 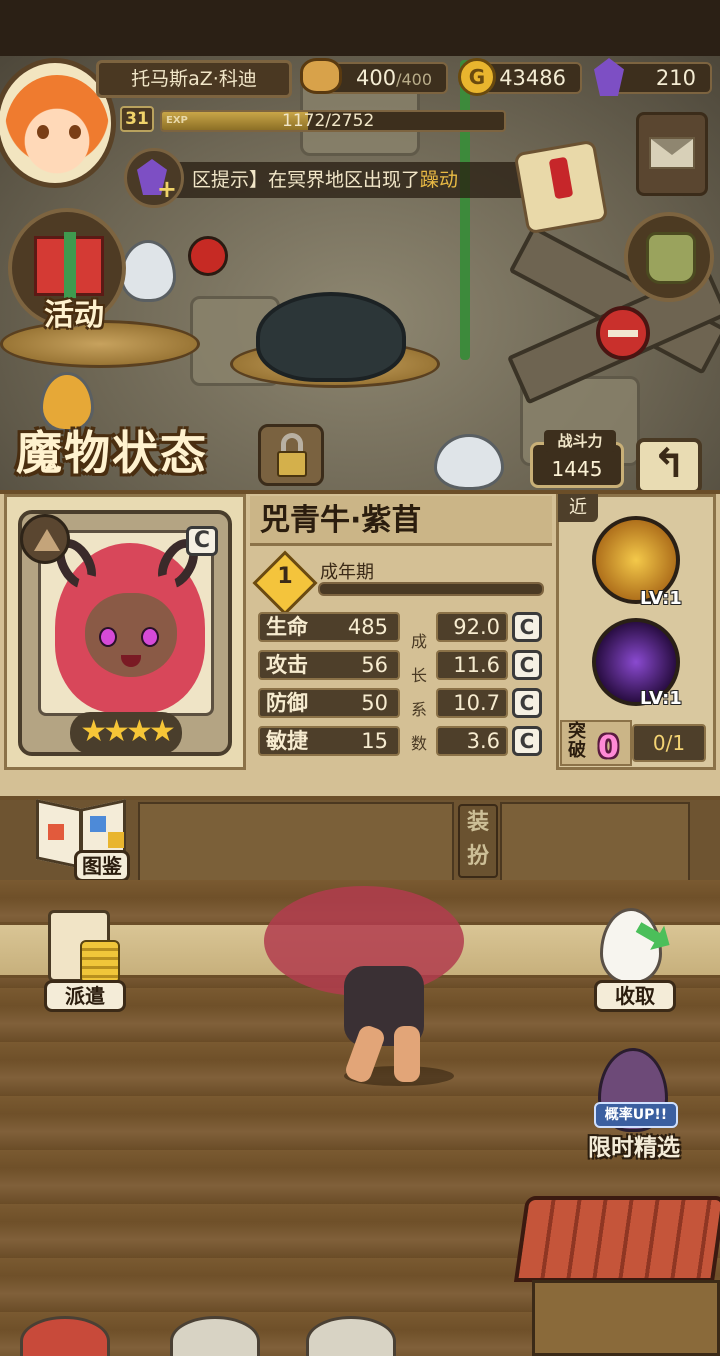 I want to click on dress-up-button: 装扮, so click(x=478, y=841).